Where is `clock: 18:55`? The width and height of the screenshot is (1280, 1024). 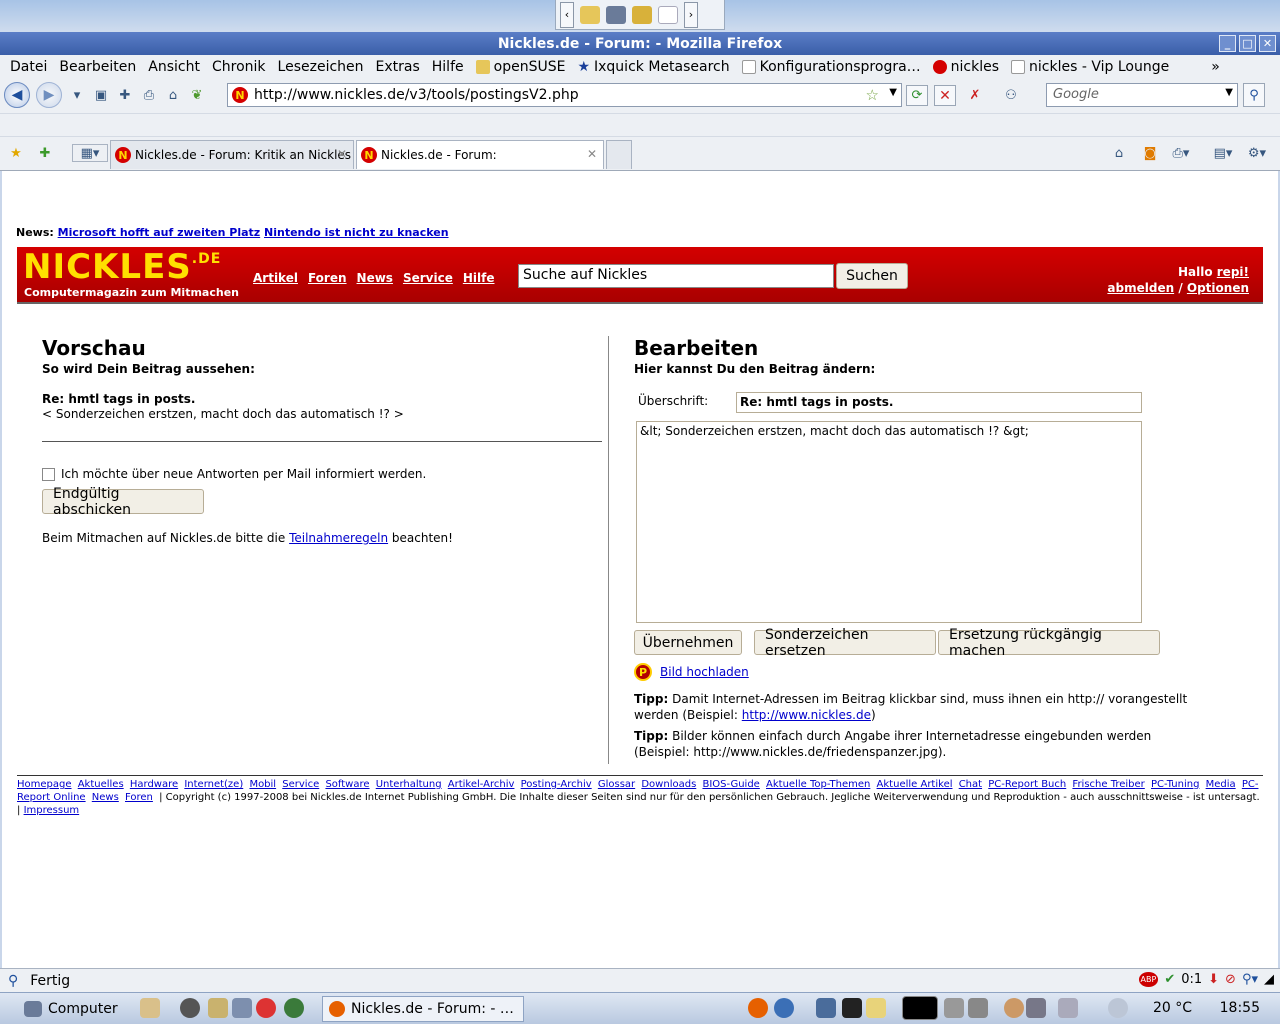 clock: 18:55 is located at coordinates (1240, 1008).